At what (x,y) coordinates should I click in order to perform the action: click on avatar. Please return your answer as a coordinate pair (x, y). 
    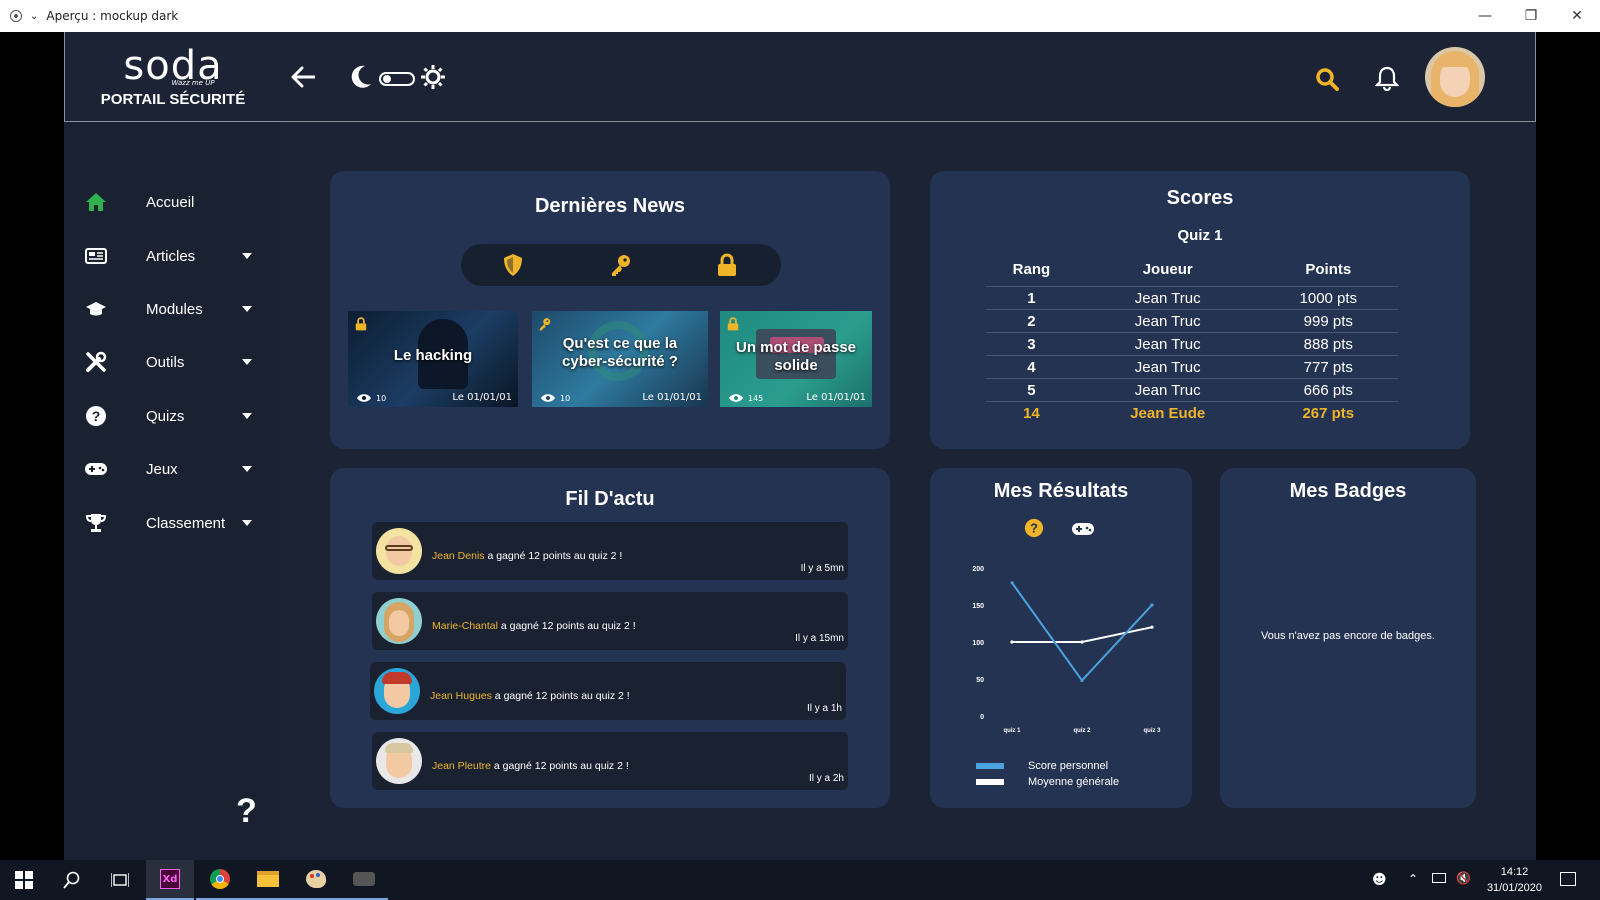
    Looking at the image, I should click on (397, 691).